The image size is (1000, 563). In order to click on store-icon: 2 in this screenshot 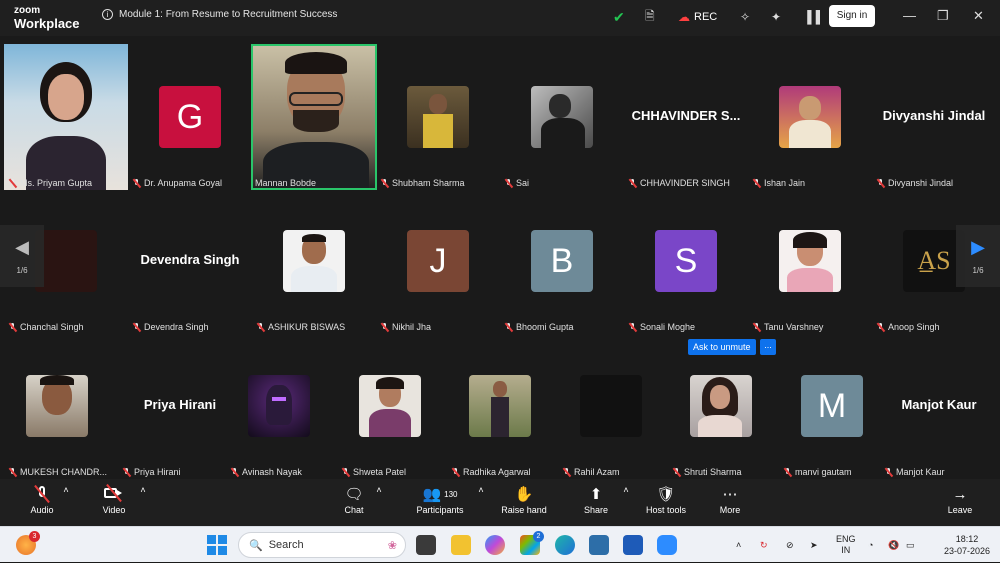, I will do `click(532, 543)`.